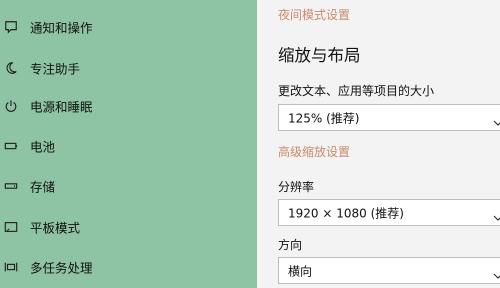 This screenshot has width=500, height=288. Describe the element at coordinates (61, 268) in the screenshot. I see `sidebar-item-label: 多任务处理` at that location.